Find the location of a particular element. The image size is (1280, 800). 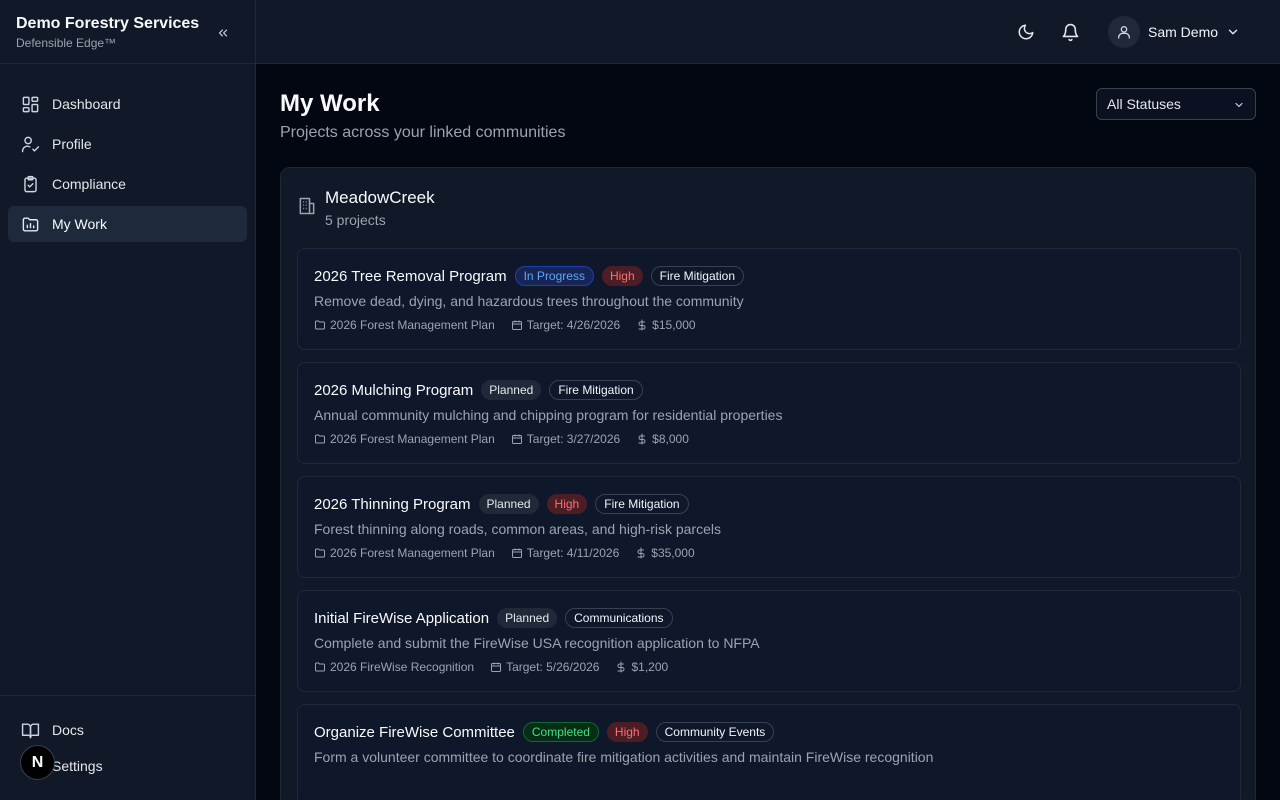

brand-subtitle: Defensible Edge™ is located at coordinates (66, 43).